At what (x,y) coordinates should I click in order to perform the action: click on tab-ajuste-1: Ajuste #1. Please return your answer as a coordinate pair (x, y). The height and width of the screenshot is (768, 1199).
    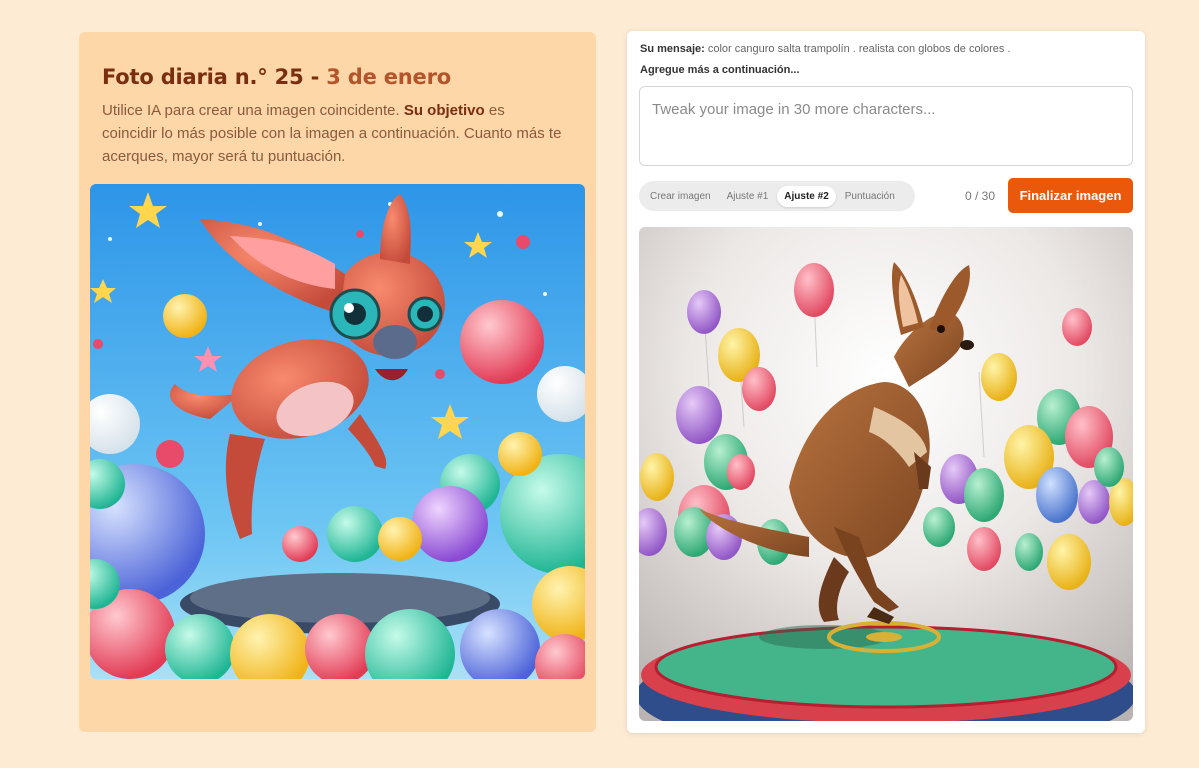
    Looking at the image, I should click on (748, 196).